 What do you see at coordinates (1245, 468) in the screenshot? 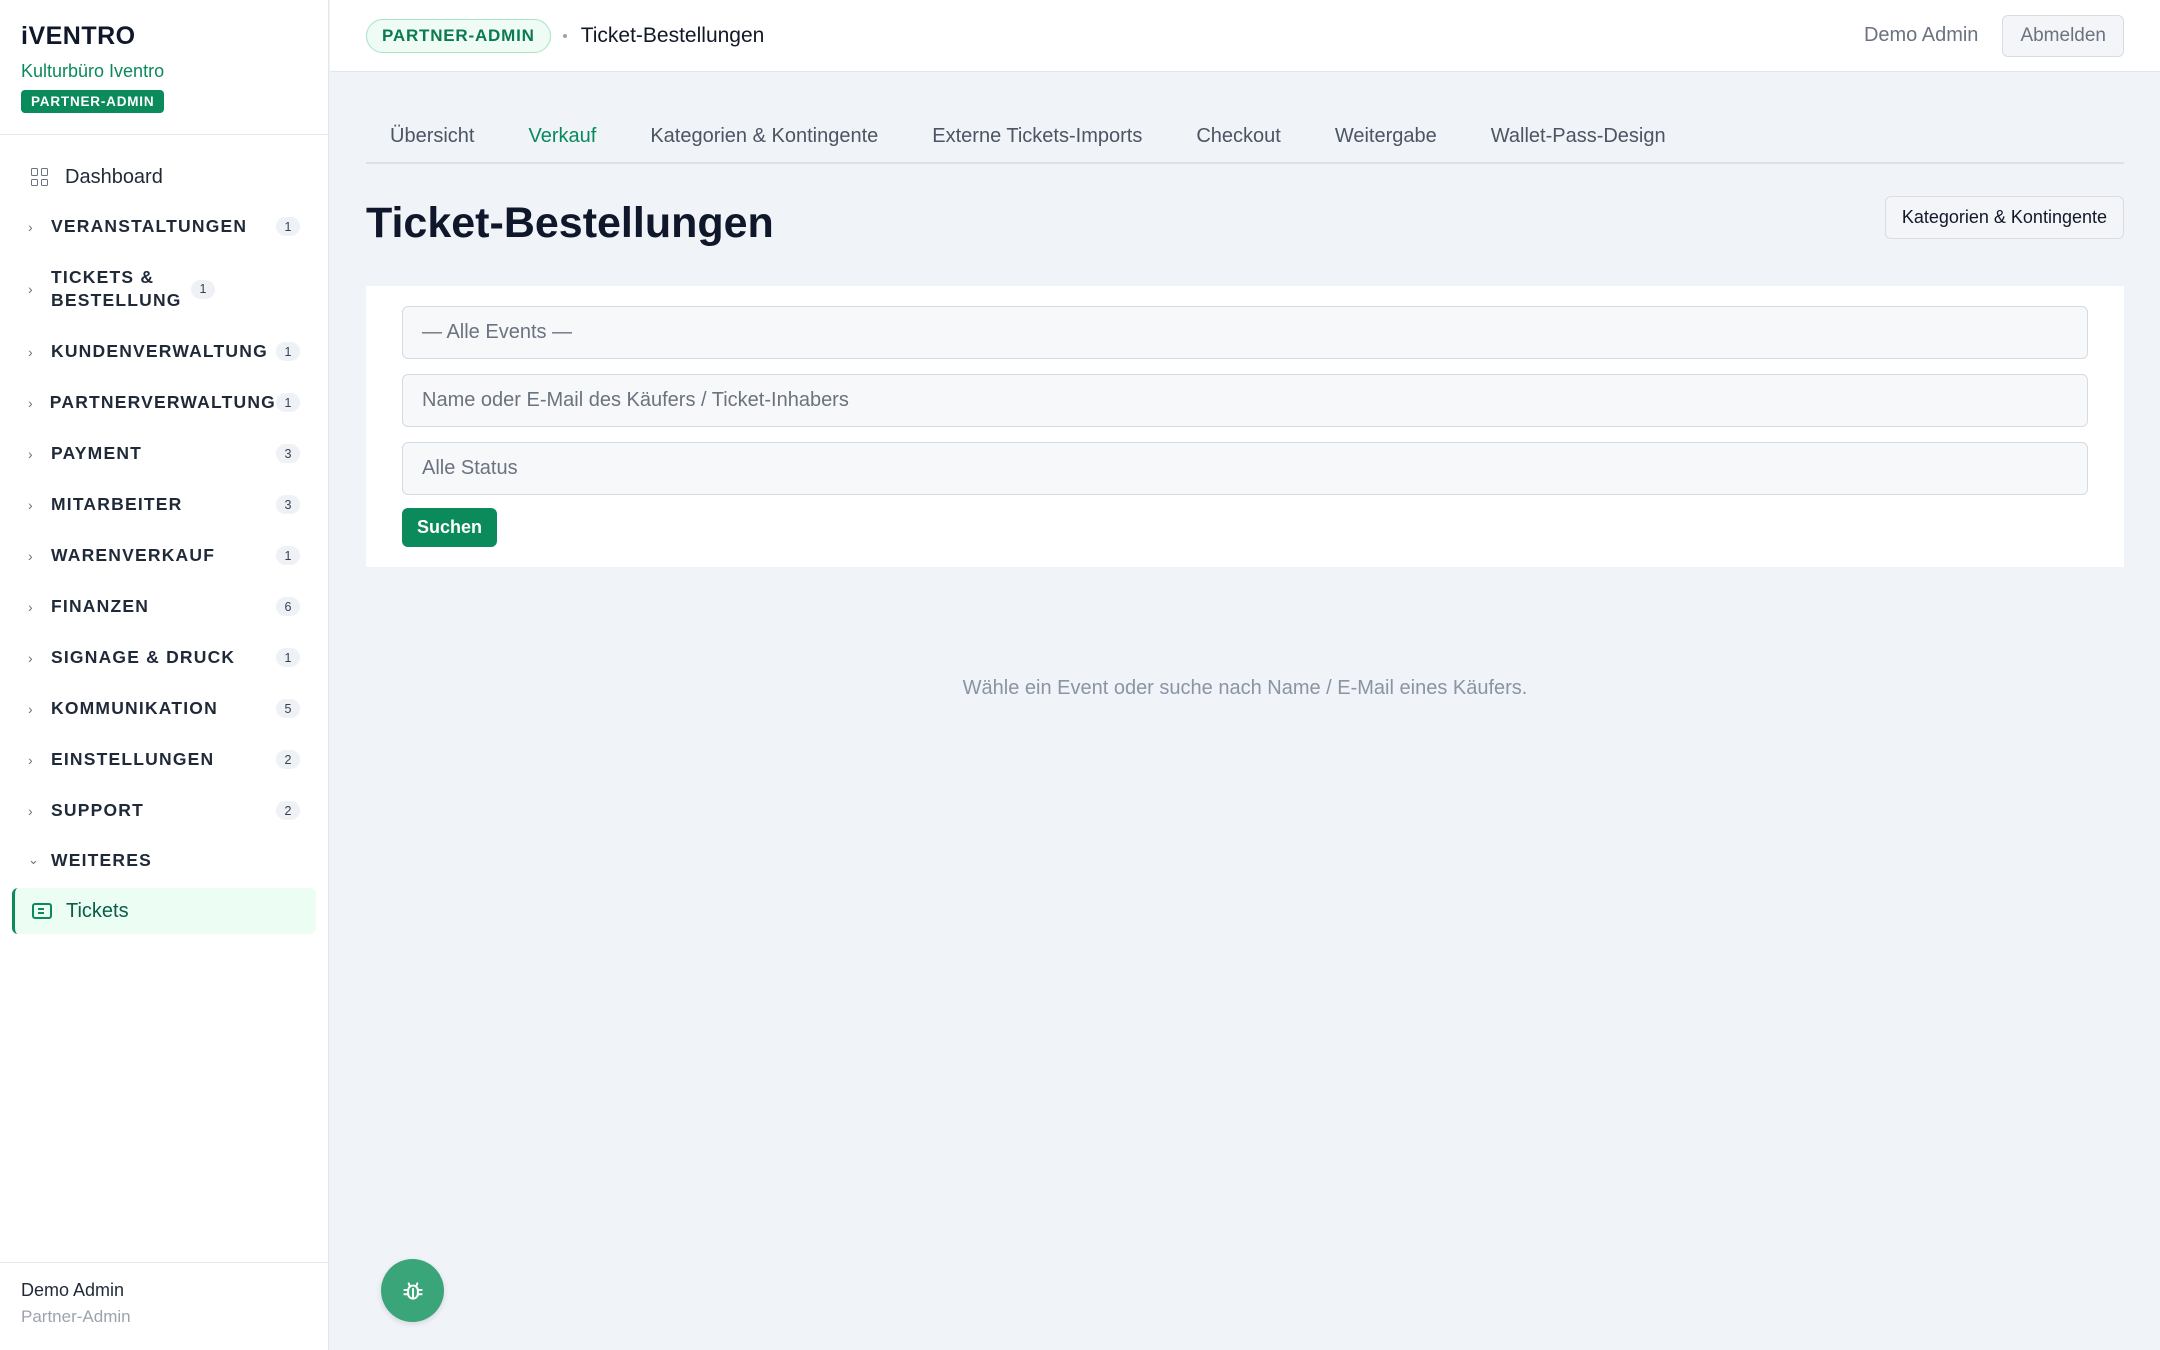
I see `status-select: Alle Status` at bounding box center [1245, 468].